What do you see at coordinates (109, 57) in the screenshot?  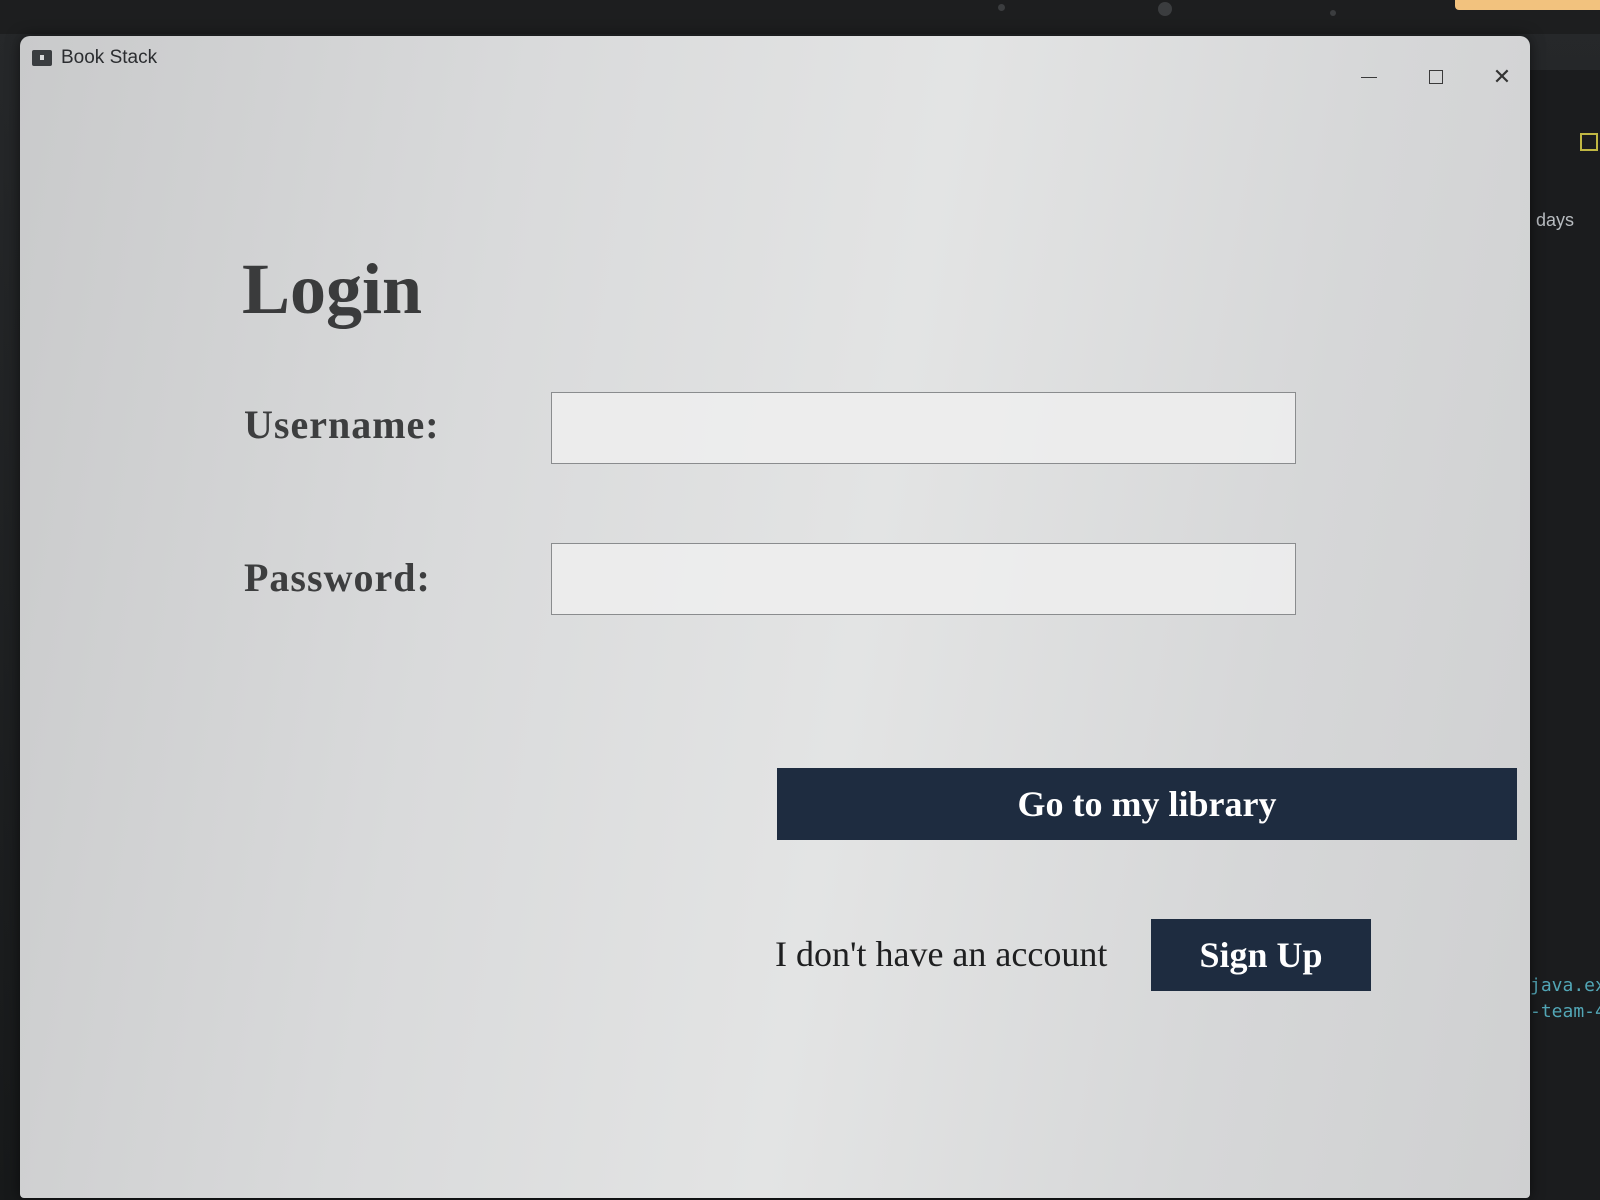 I see `window-title: Book Stack` at bounding box center [109, 57].